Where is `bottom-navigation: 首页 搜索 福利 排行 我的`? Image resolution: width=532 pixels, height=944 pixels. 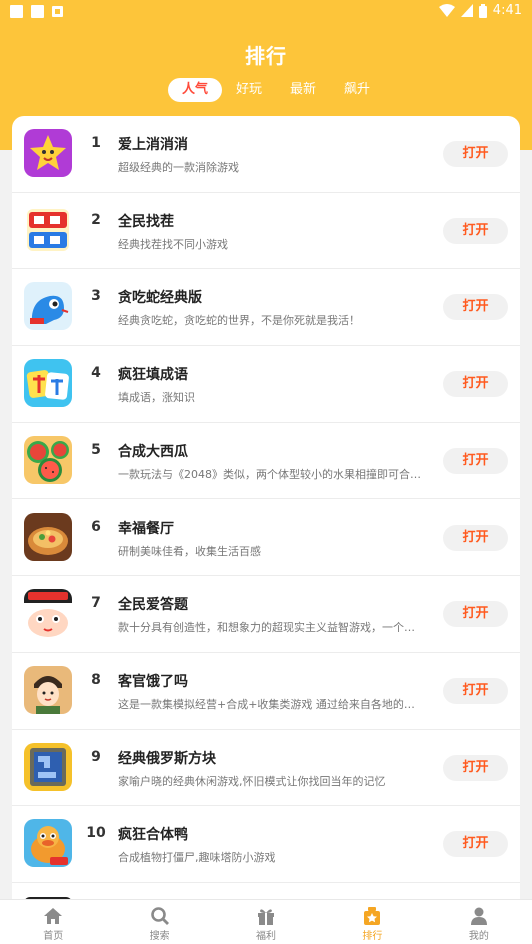
bottom-navigation: 首页 搜索 福利 排行 我的 is located at coordinates (266, 921).